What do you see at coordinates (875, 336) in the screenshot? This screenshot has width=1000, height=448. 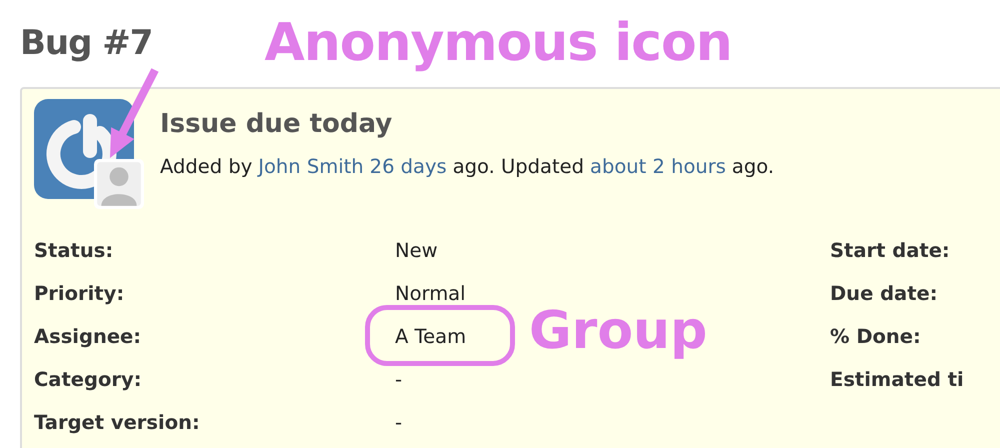 I see `attribute-label: % Done:` at bounding box center [875, 336].